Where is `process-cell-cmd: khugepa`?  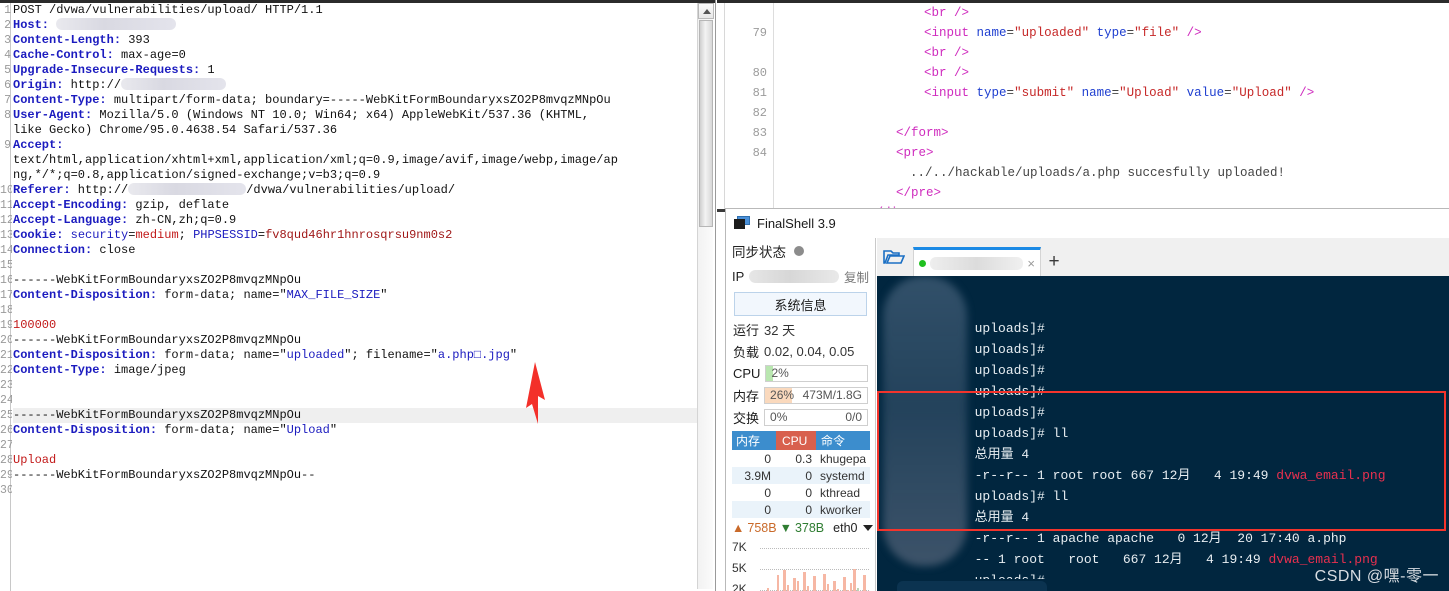
process-cell-cmd: khugepa is located at coordinates (843, 458).